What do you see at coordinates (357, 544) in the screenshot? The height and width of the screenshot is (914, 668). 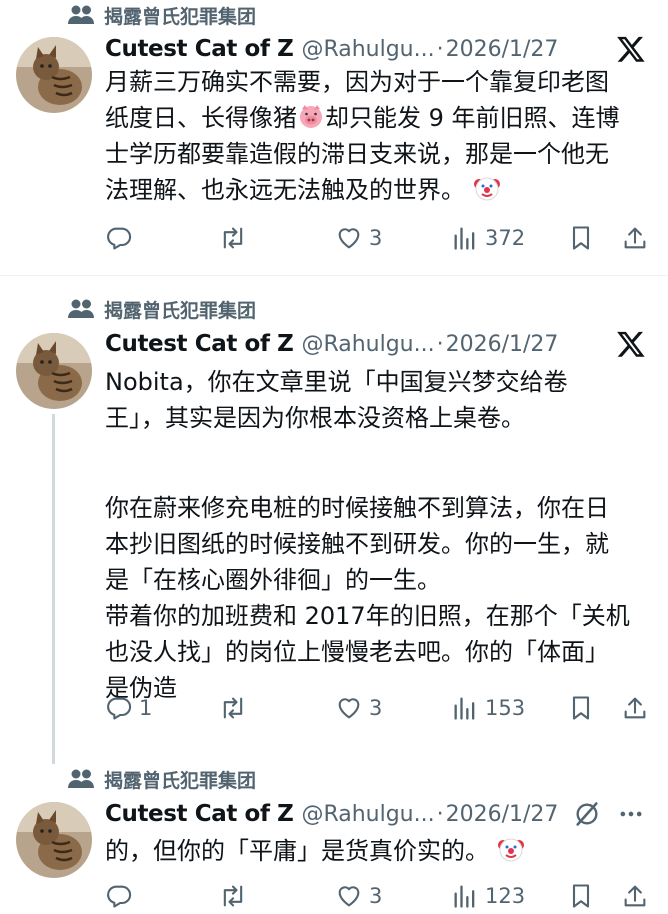 I see `text-line: 本抄旧图纸的时候接触不到研发。你的一生，就` at bounding box center [357, 544].